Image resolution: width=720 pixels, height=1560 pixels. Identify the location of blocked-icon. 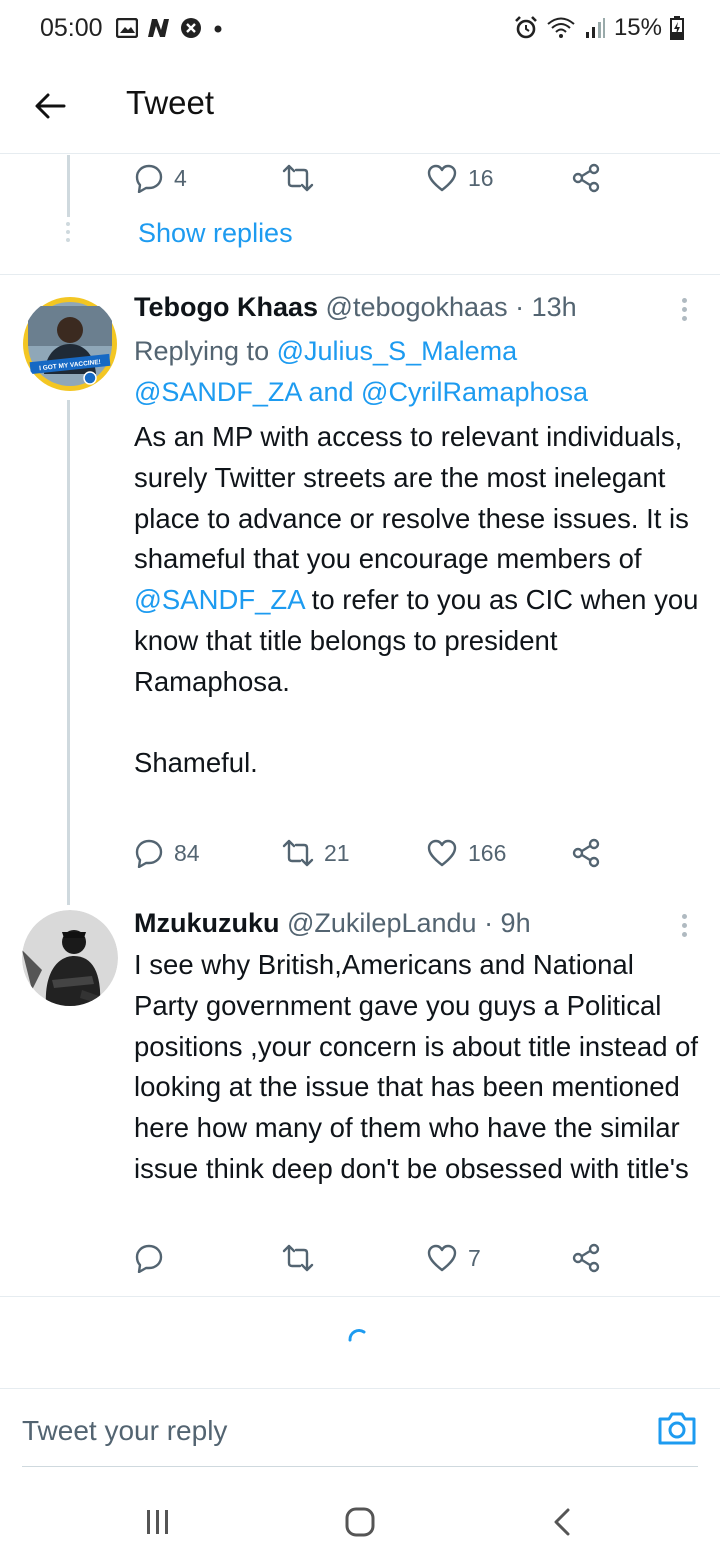
(191, 28).